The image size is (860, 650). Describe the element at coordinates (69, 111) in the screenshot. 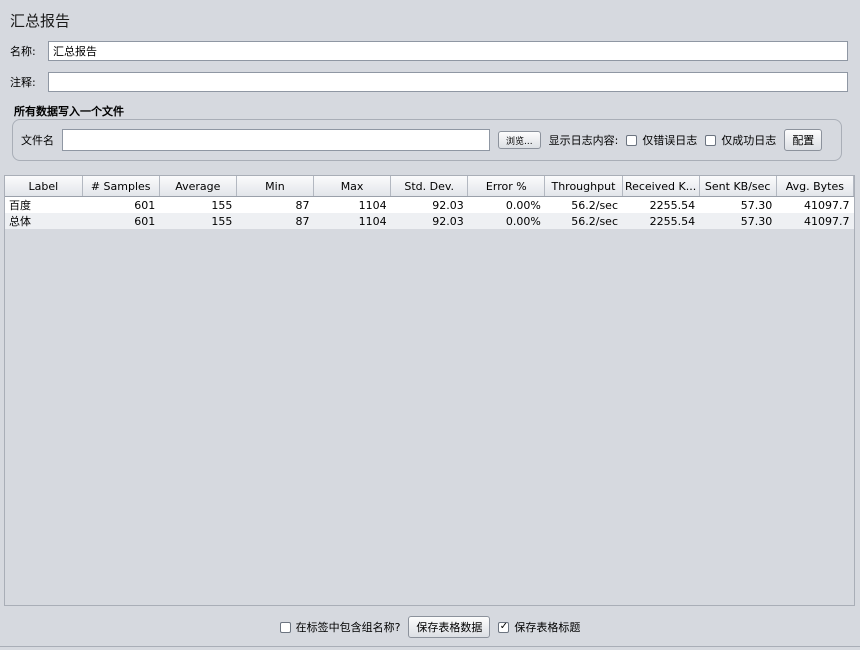

I see `file-section-title: 所有数据写入一个文件` at that location.